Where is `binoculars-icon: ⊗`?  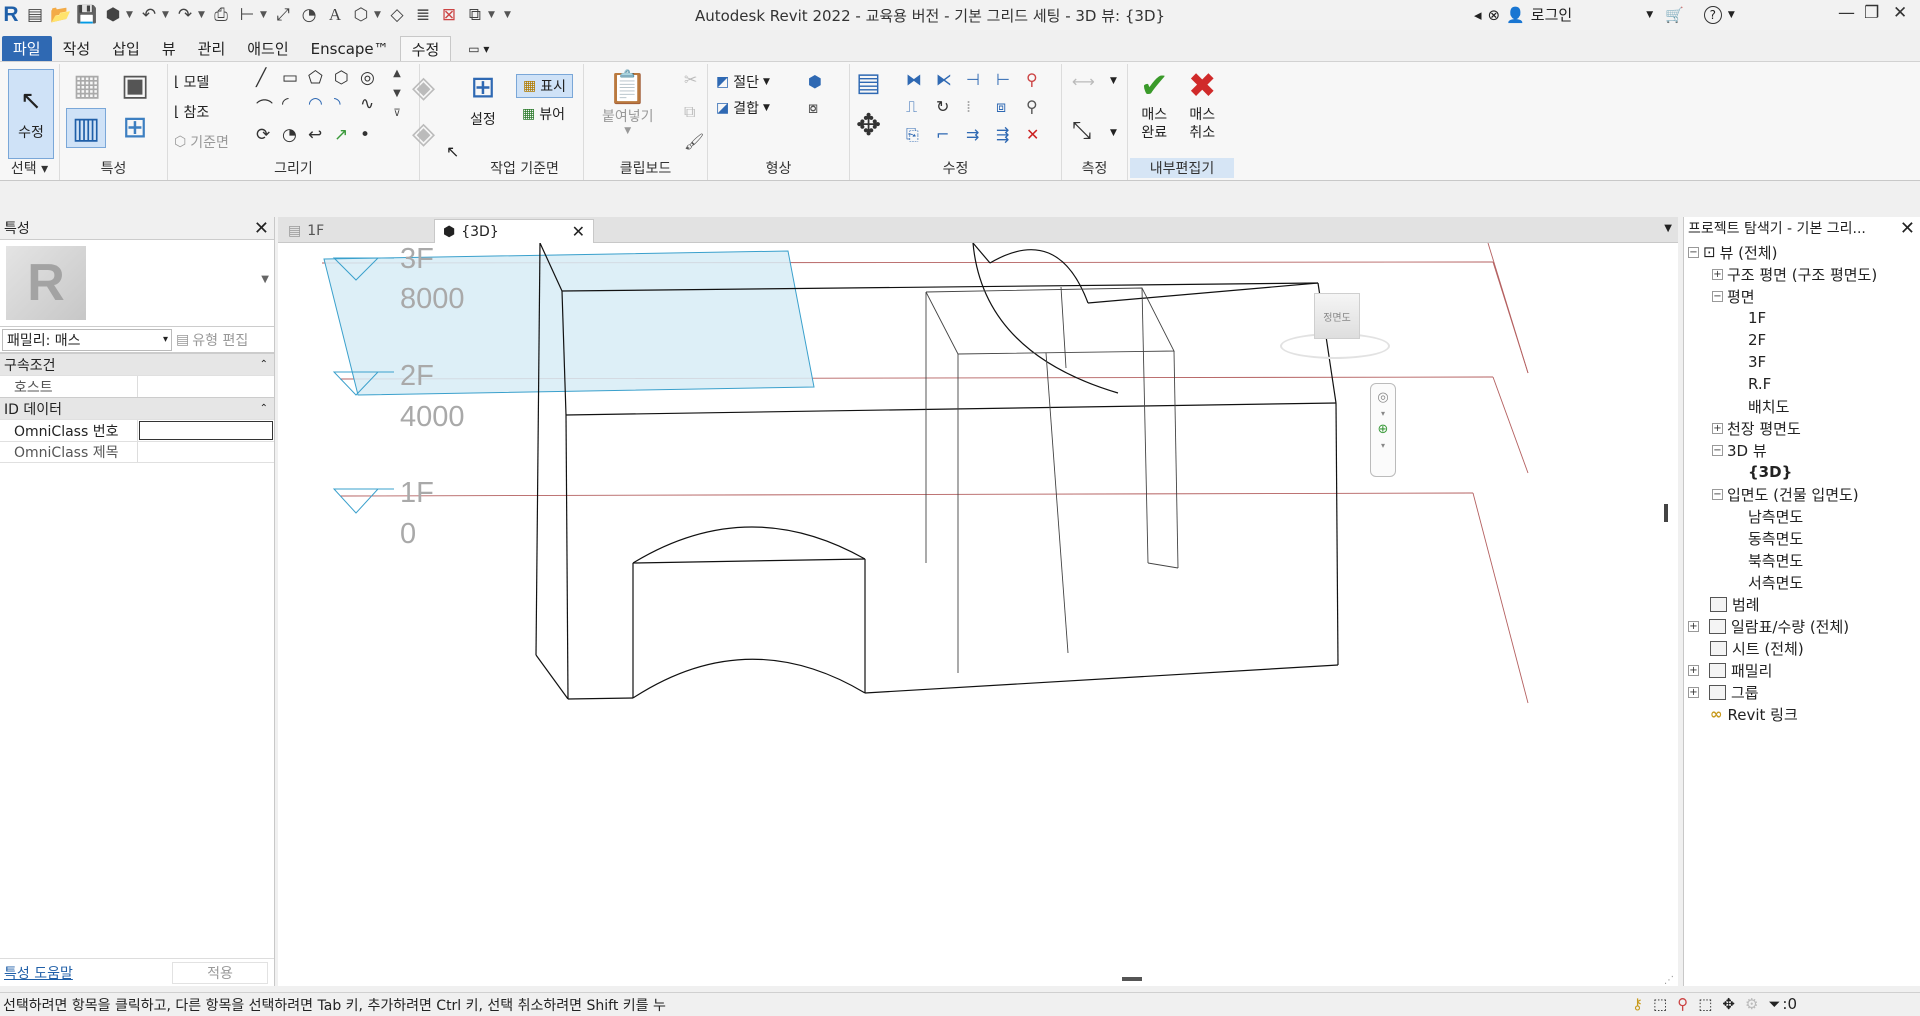
binoculars-icon: ⊗ is located at coordinates (1494, 15).